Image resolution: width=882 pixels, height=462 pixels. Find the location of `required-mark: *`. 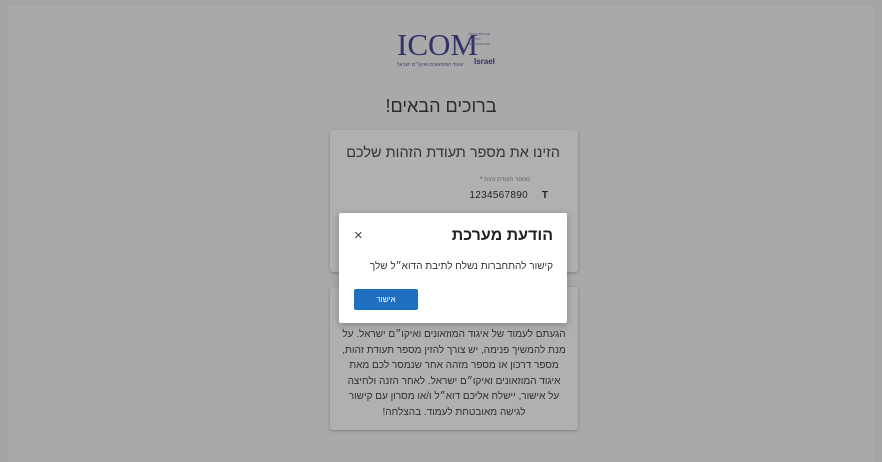

required-mark: * is located at coordinates (481, 180).